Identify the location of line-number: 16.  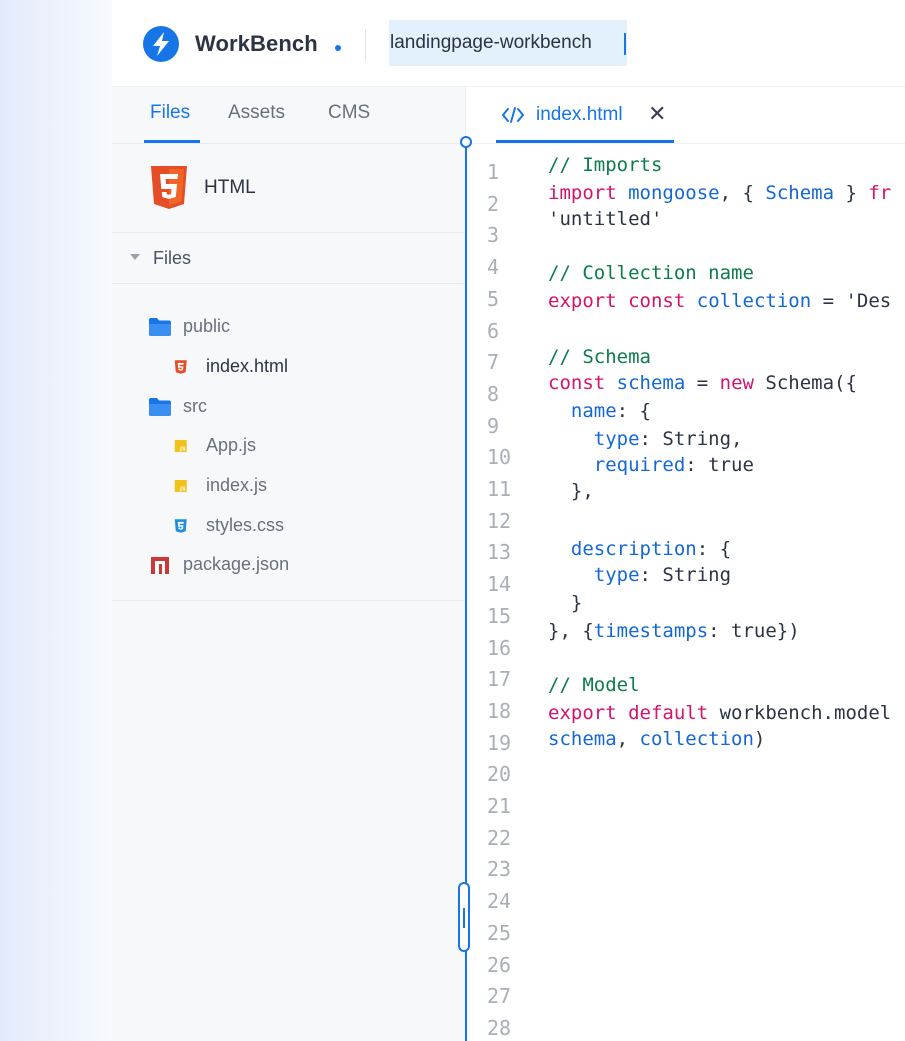
(499, 647).